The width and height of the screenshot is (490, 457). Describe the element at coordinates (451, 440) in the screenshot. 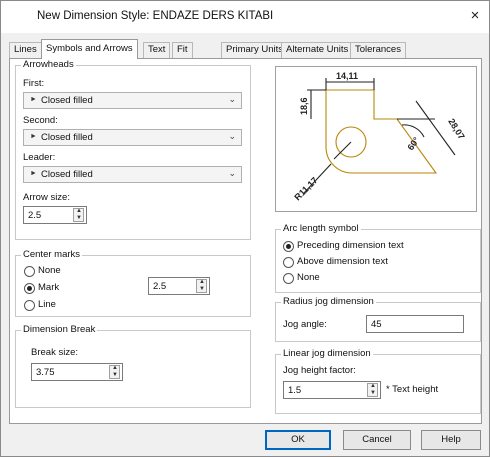

I see `help-button: Help` at that location.